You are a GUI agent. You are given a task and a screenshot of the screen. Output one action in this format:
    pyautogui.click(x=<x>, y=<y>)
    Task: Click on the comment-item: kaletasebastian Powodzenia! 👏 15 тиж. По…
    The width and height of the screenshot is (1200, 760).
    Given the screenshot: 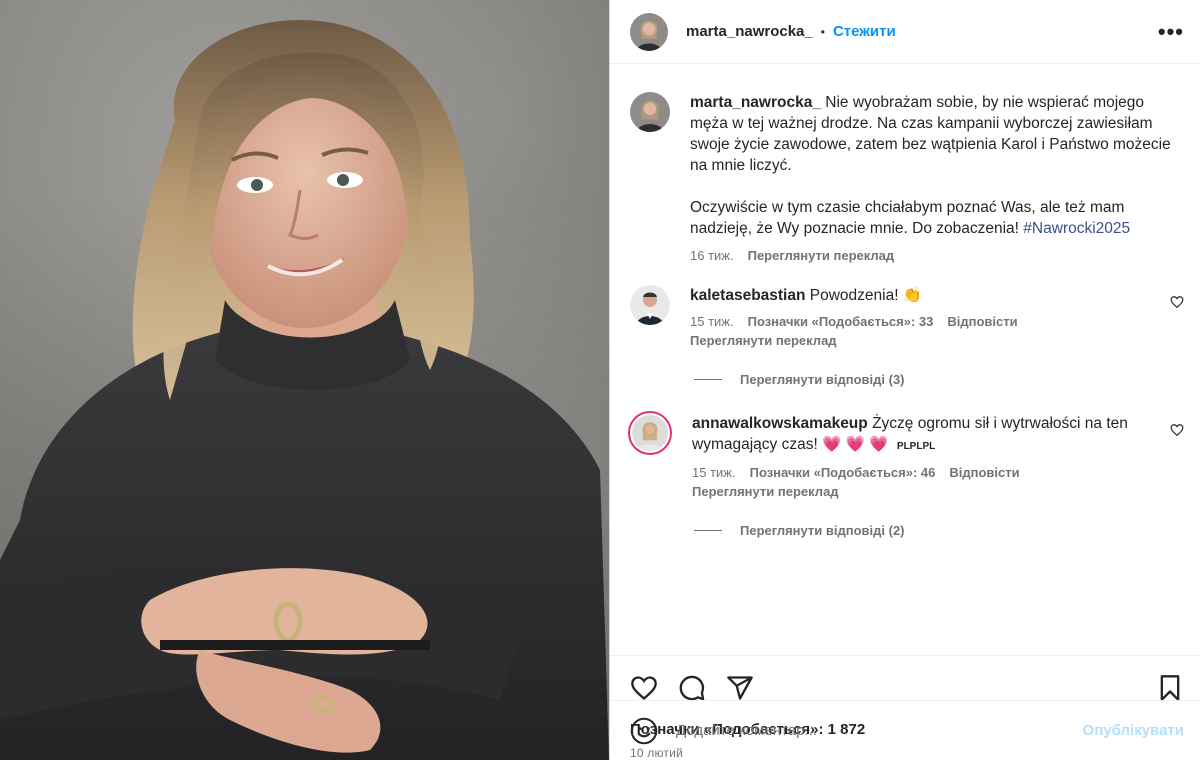 What is the action you would take?
    pyautogui.click(x=907, y=316)
    